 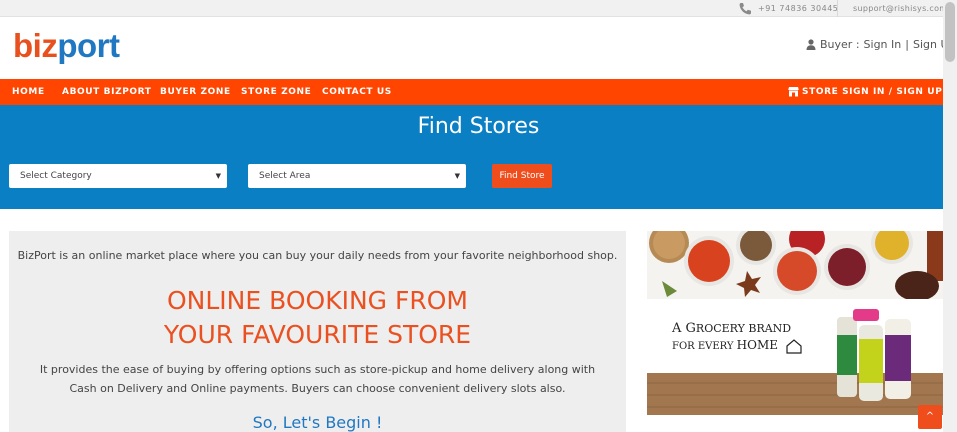 I want to click on ad-tagline-c: FOR EVERY, so click(x=704, y=346).